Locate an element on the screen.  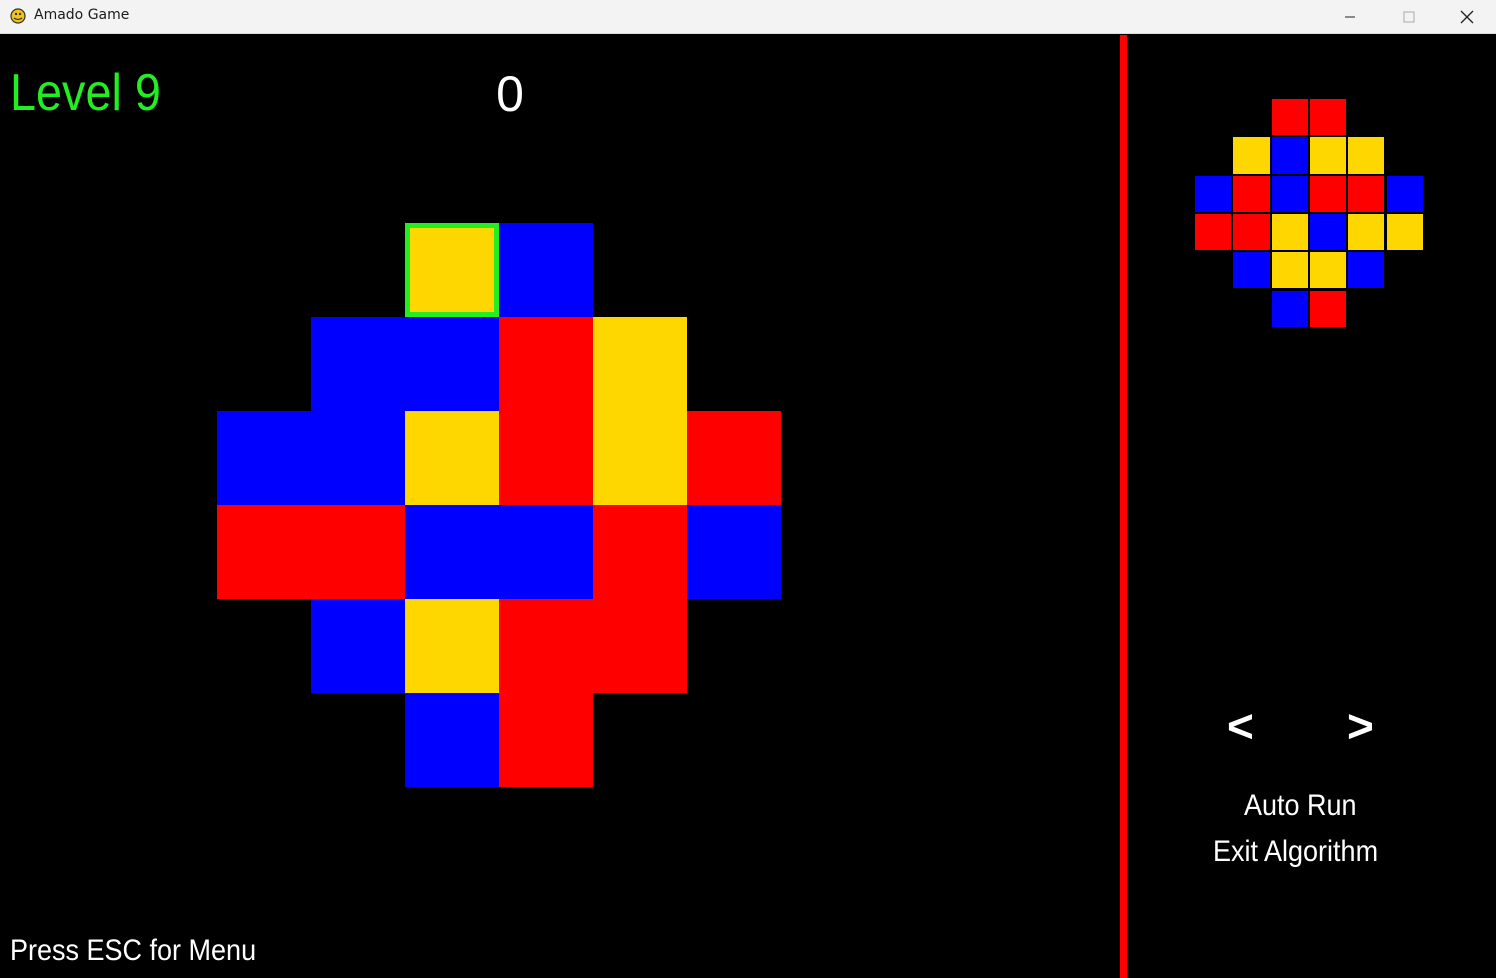
exit-algorithm-button: Exit Algorithm is located at coordinates (1295, 852).